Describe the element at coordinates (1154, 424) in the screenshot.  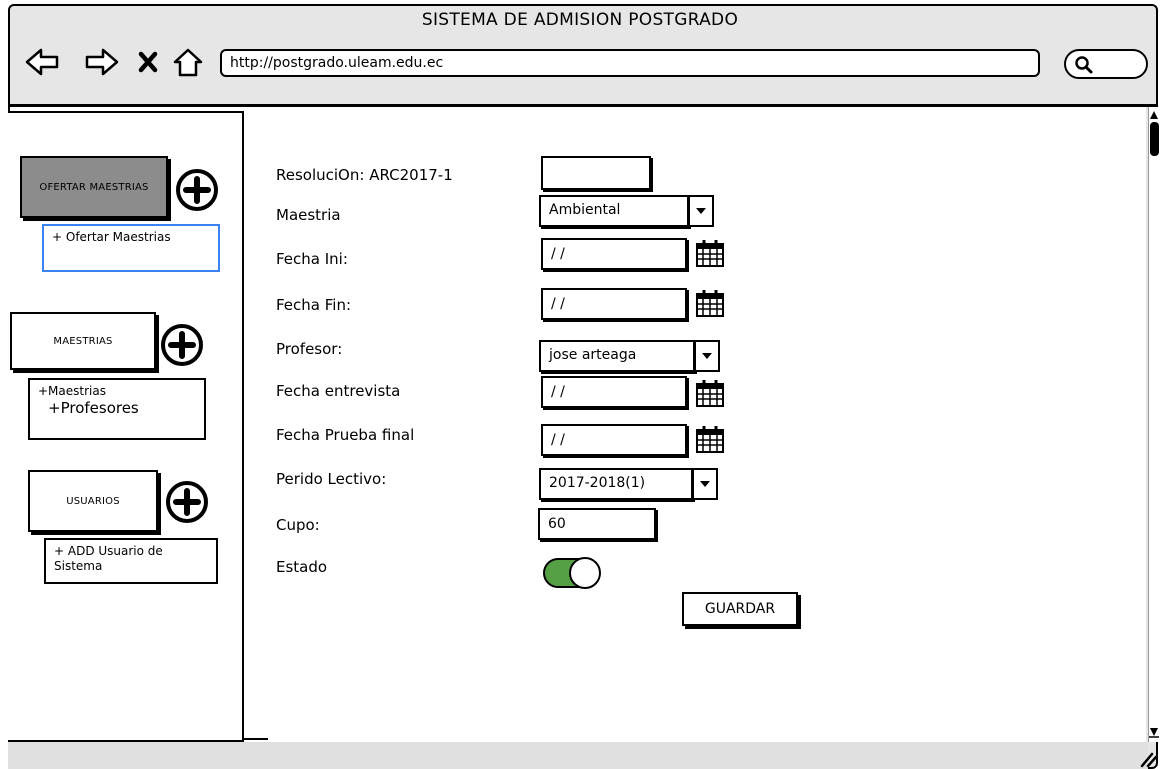
I see `scrollbar` at that location.